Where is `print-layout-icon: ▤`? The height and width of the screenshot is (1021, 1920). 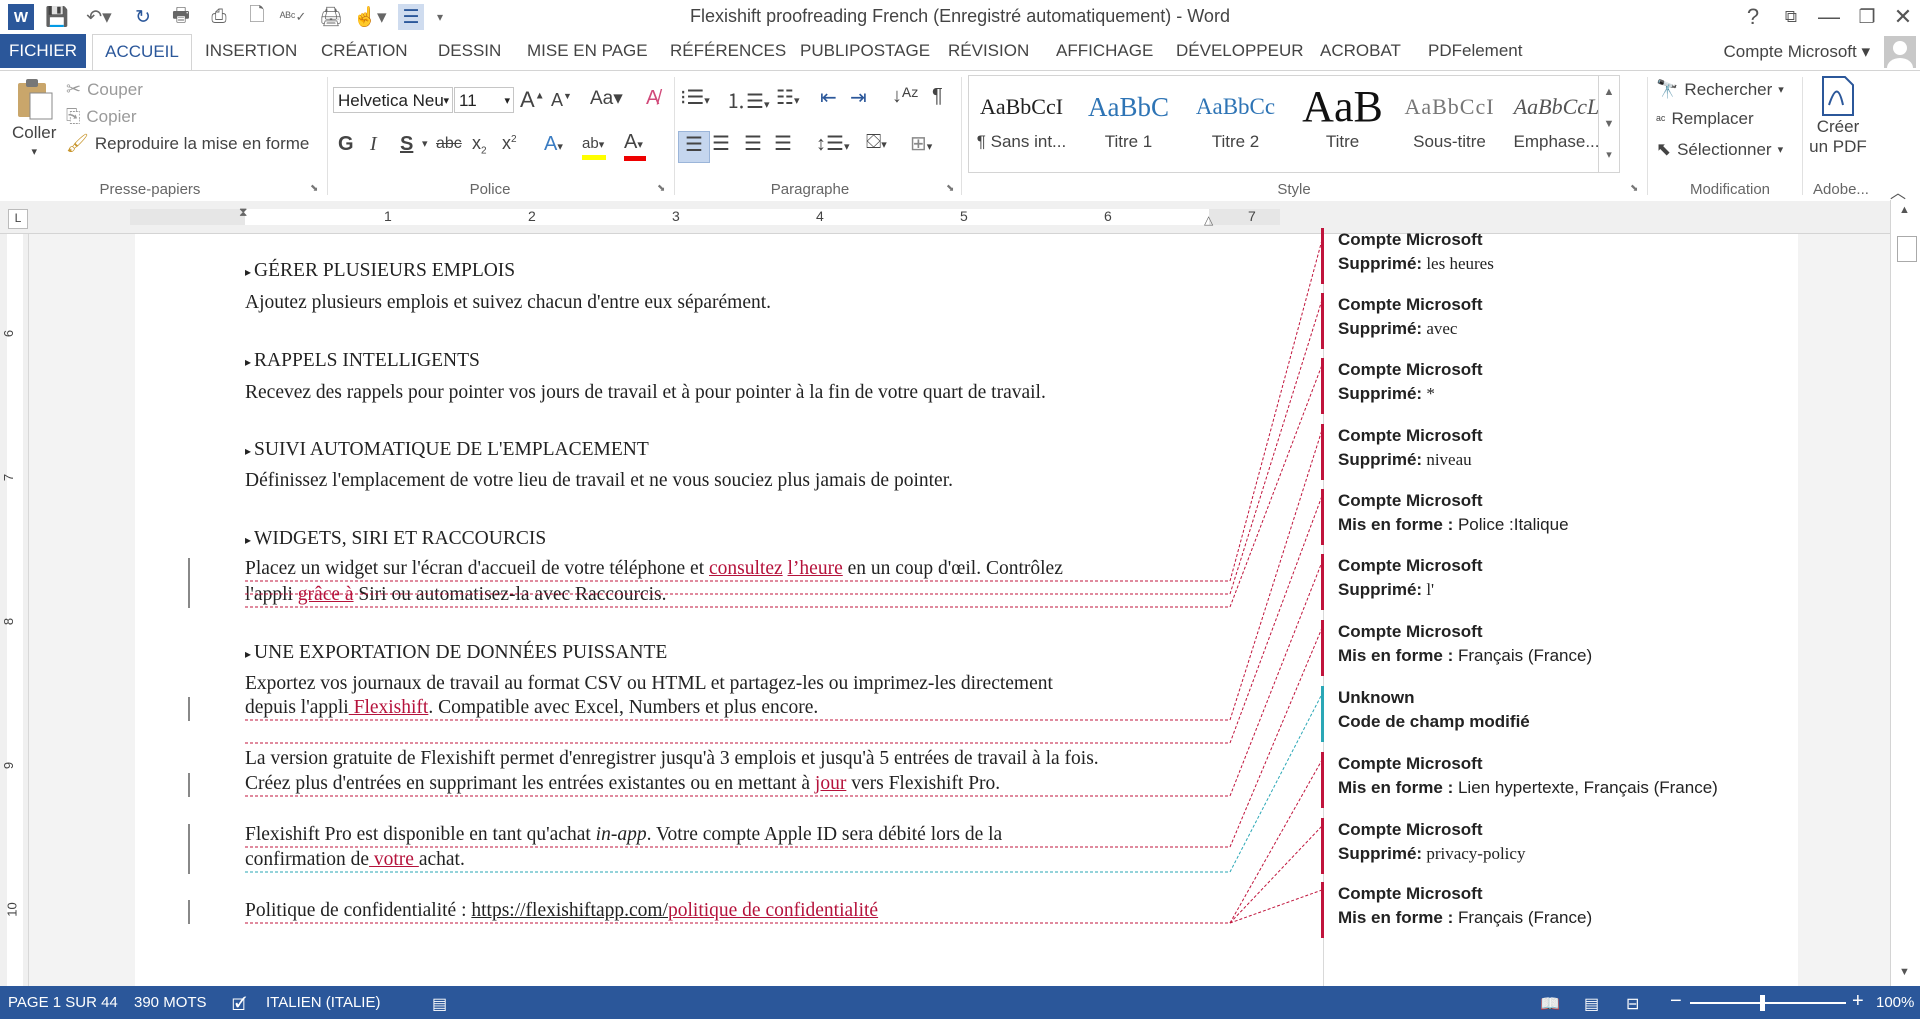 print-layout-icon: ▤ is located at coordinates (1591, 1004).